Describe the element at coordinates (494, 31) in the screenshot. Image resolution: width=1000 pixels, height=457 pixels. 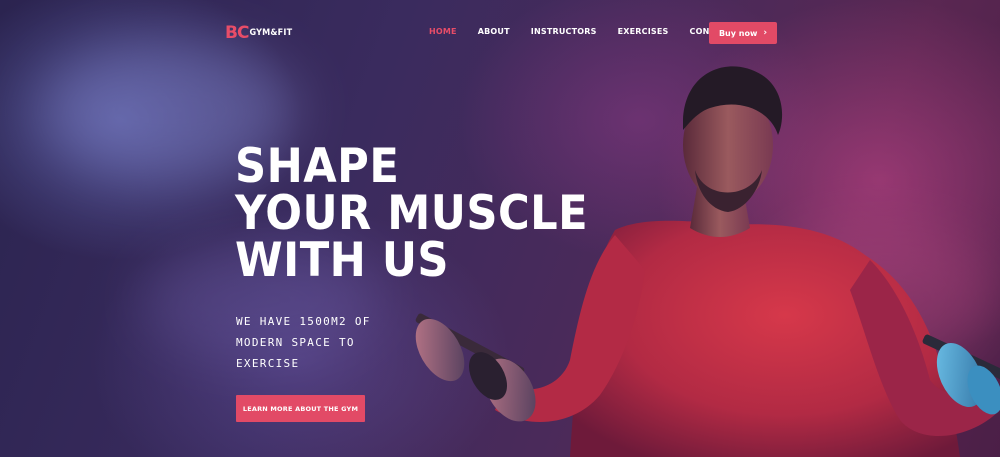
I see `nav-link-about: ABOUT` at that location.